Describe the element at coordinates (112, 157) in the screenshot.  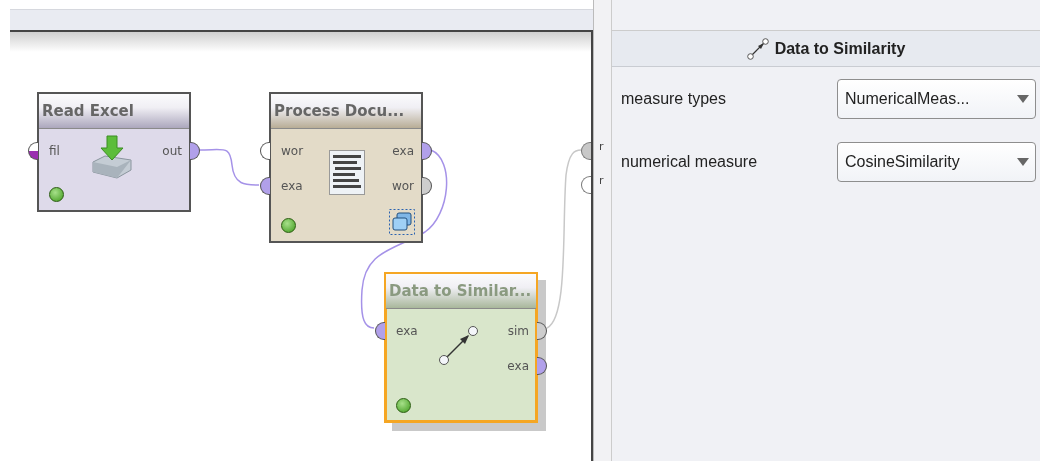
I see `import-icon` at that location.